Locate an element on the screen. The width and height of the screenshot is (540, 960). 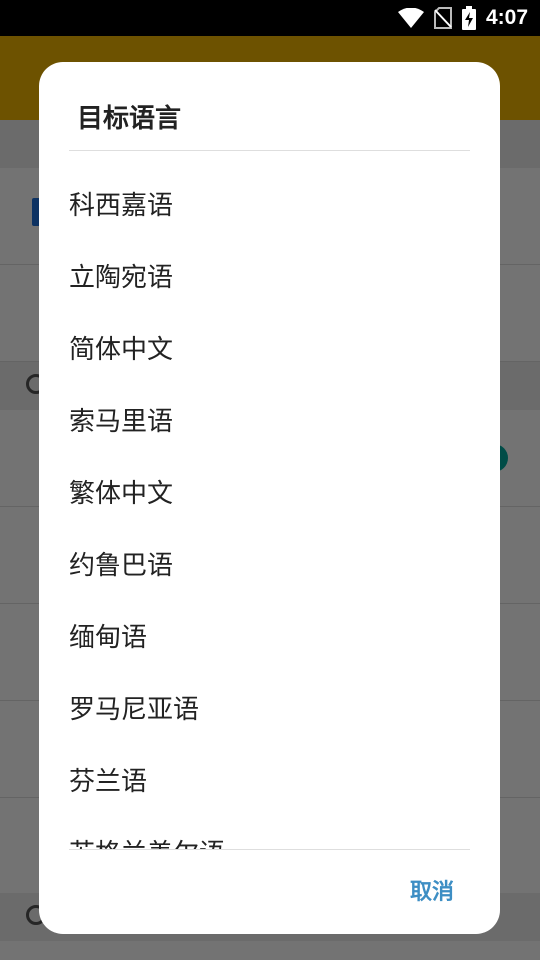
wifi-icon is located at coordinates (410, 18).